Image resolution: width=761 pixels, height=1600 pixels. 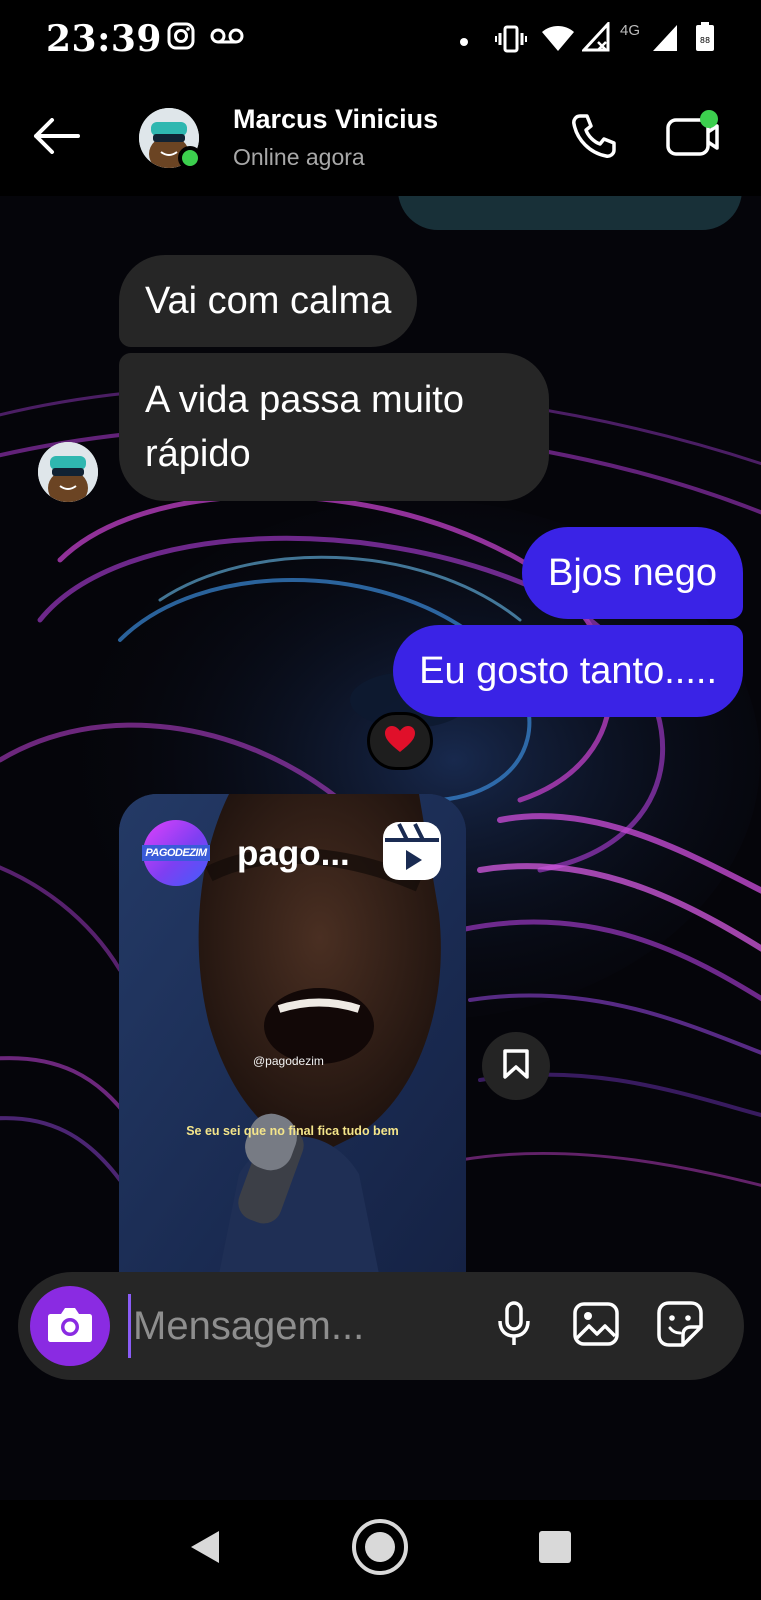 I want to click on back-button, so click(x=56, y=138).